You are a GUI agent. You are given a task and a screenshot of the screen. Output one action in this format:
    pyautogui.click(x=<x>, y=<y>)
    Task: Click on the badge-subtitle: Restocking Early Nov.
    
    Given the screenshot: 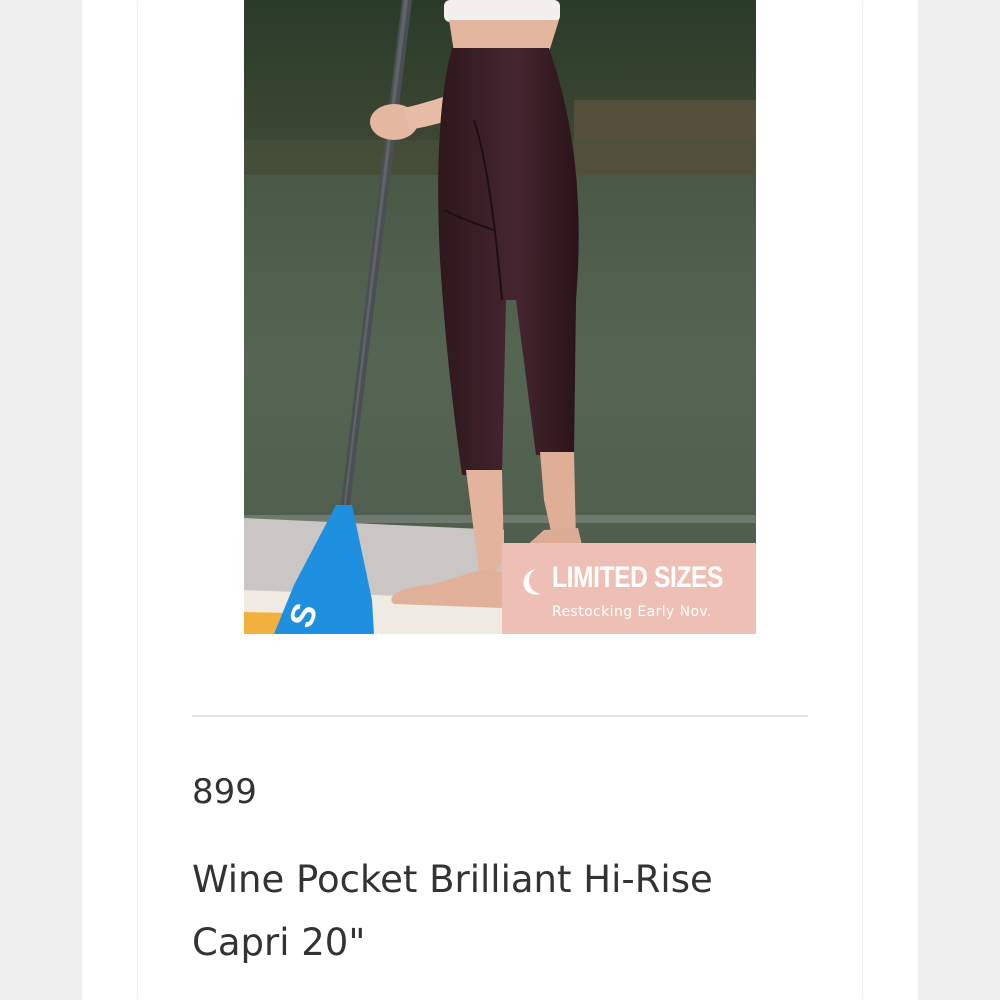 What is the action you would take?
    pyautogui.click(x=632, y=612)
    